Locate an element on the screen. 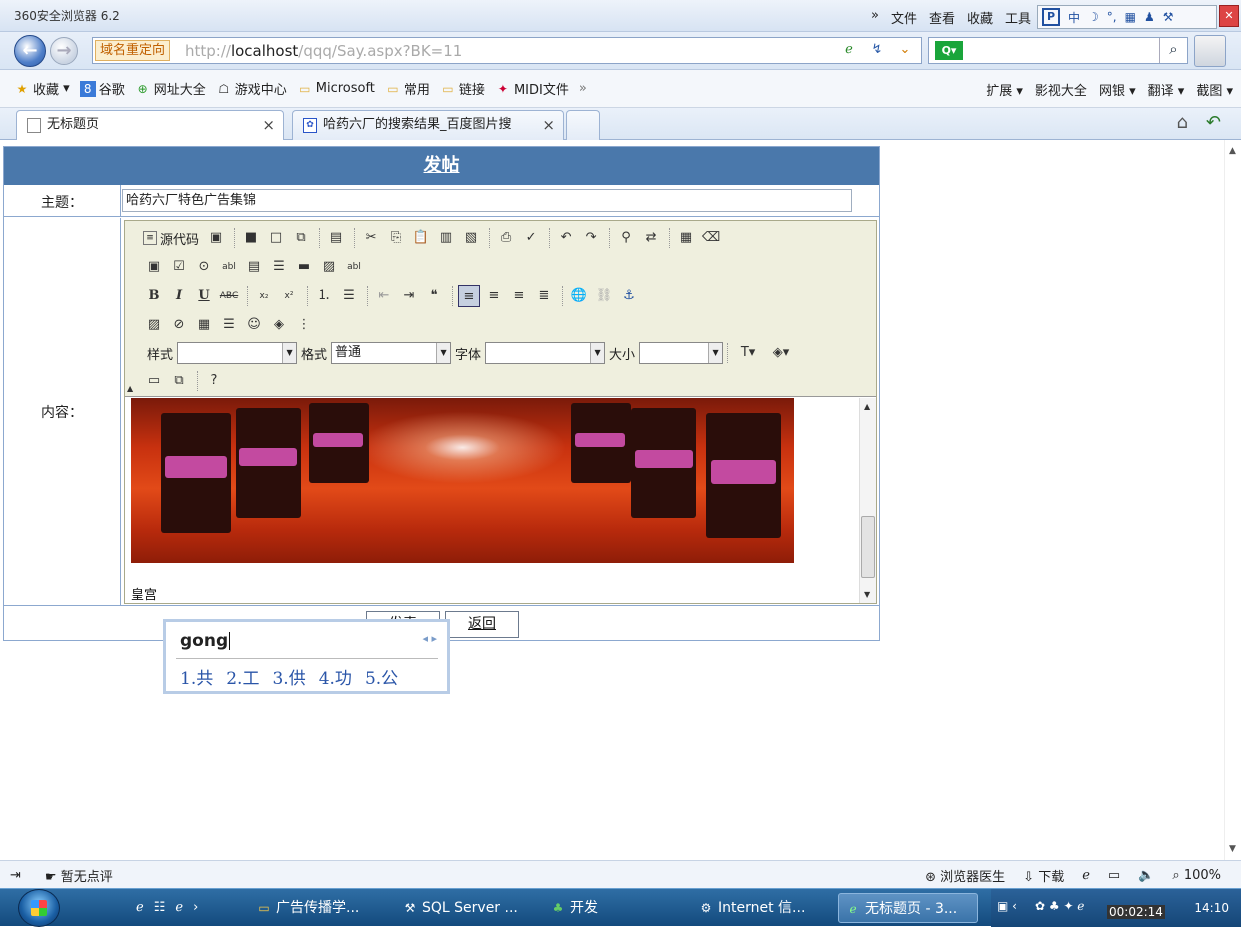 The image size is (1241, 927). url-text: http://localhost/qqq/Say.aspx?BK=11 is located at coordinates (323, 51).